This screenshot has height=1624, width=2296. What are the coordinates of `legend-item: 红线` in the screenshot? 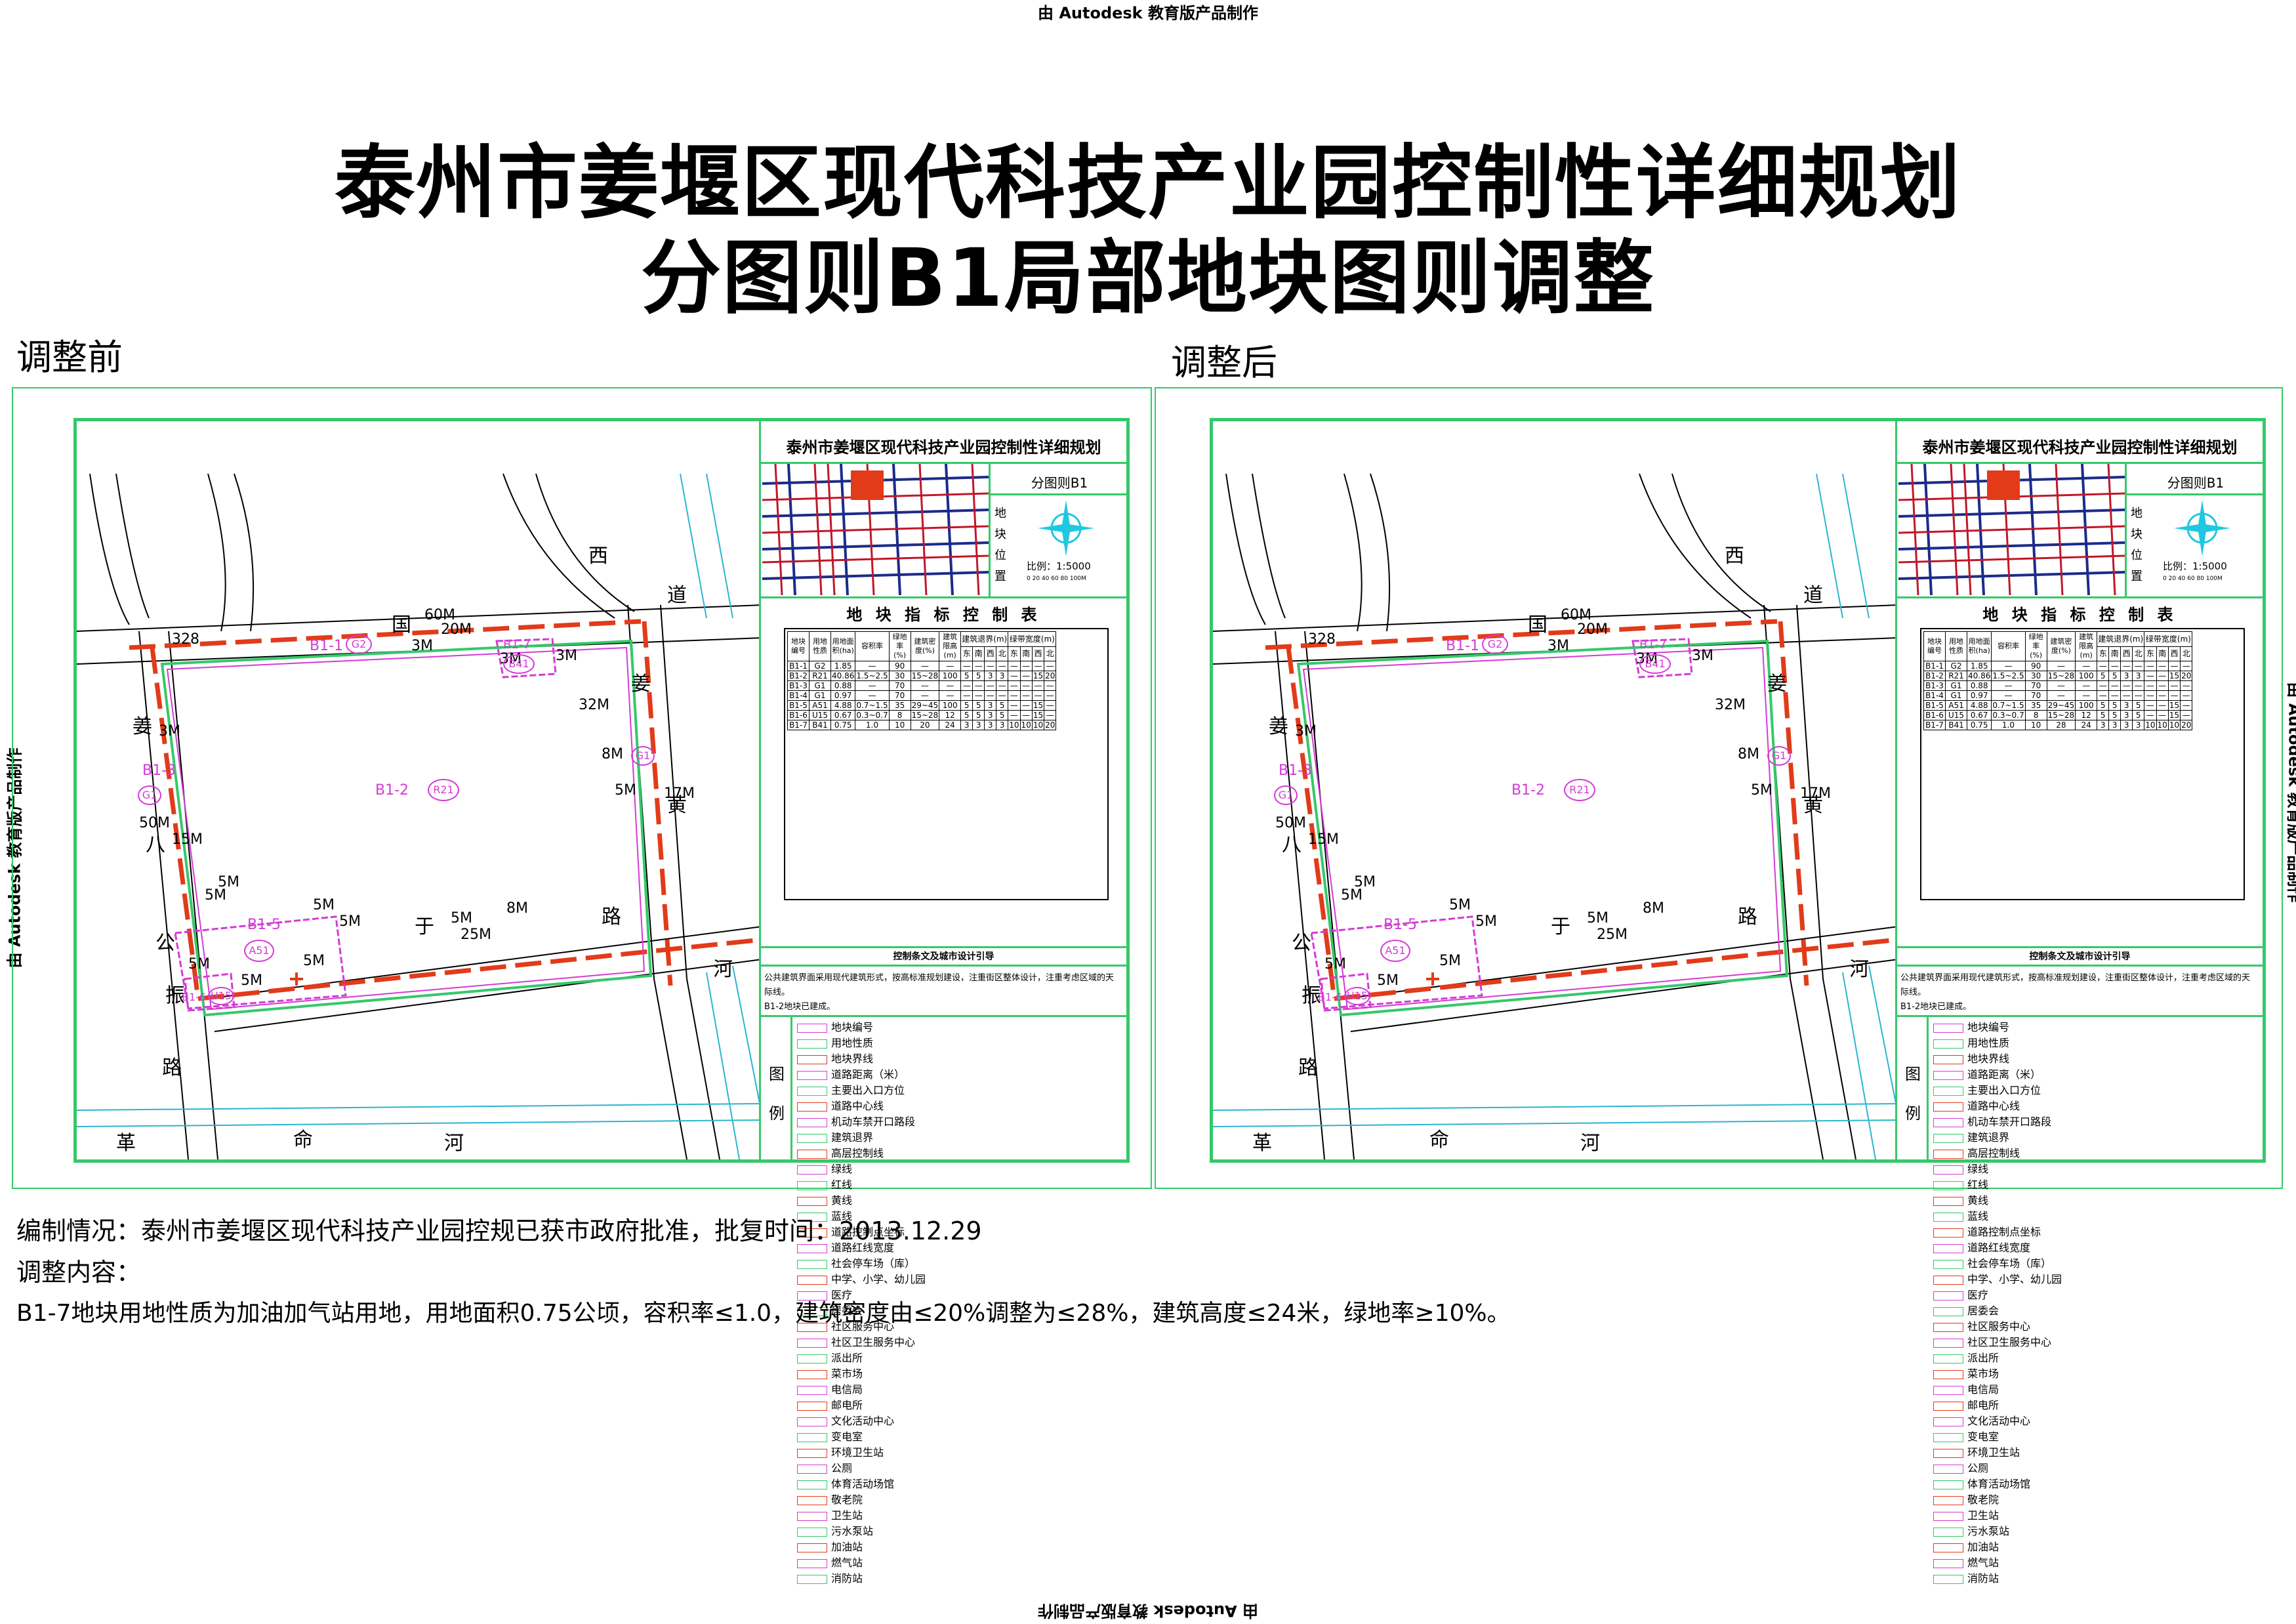 It's located at (961, 1184).